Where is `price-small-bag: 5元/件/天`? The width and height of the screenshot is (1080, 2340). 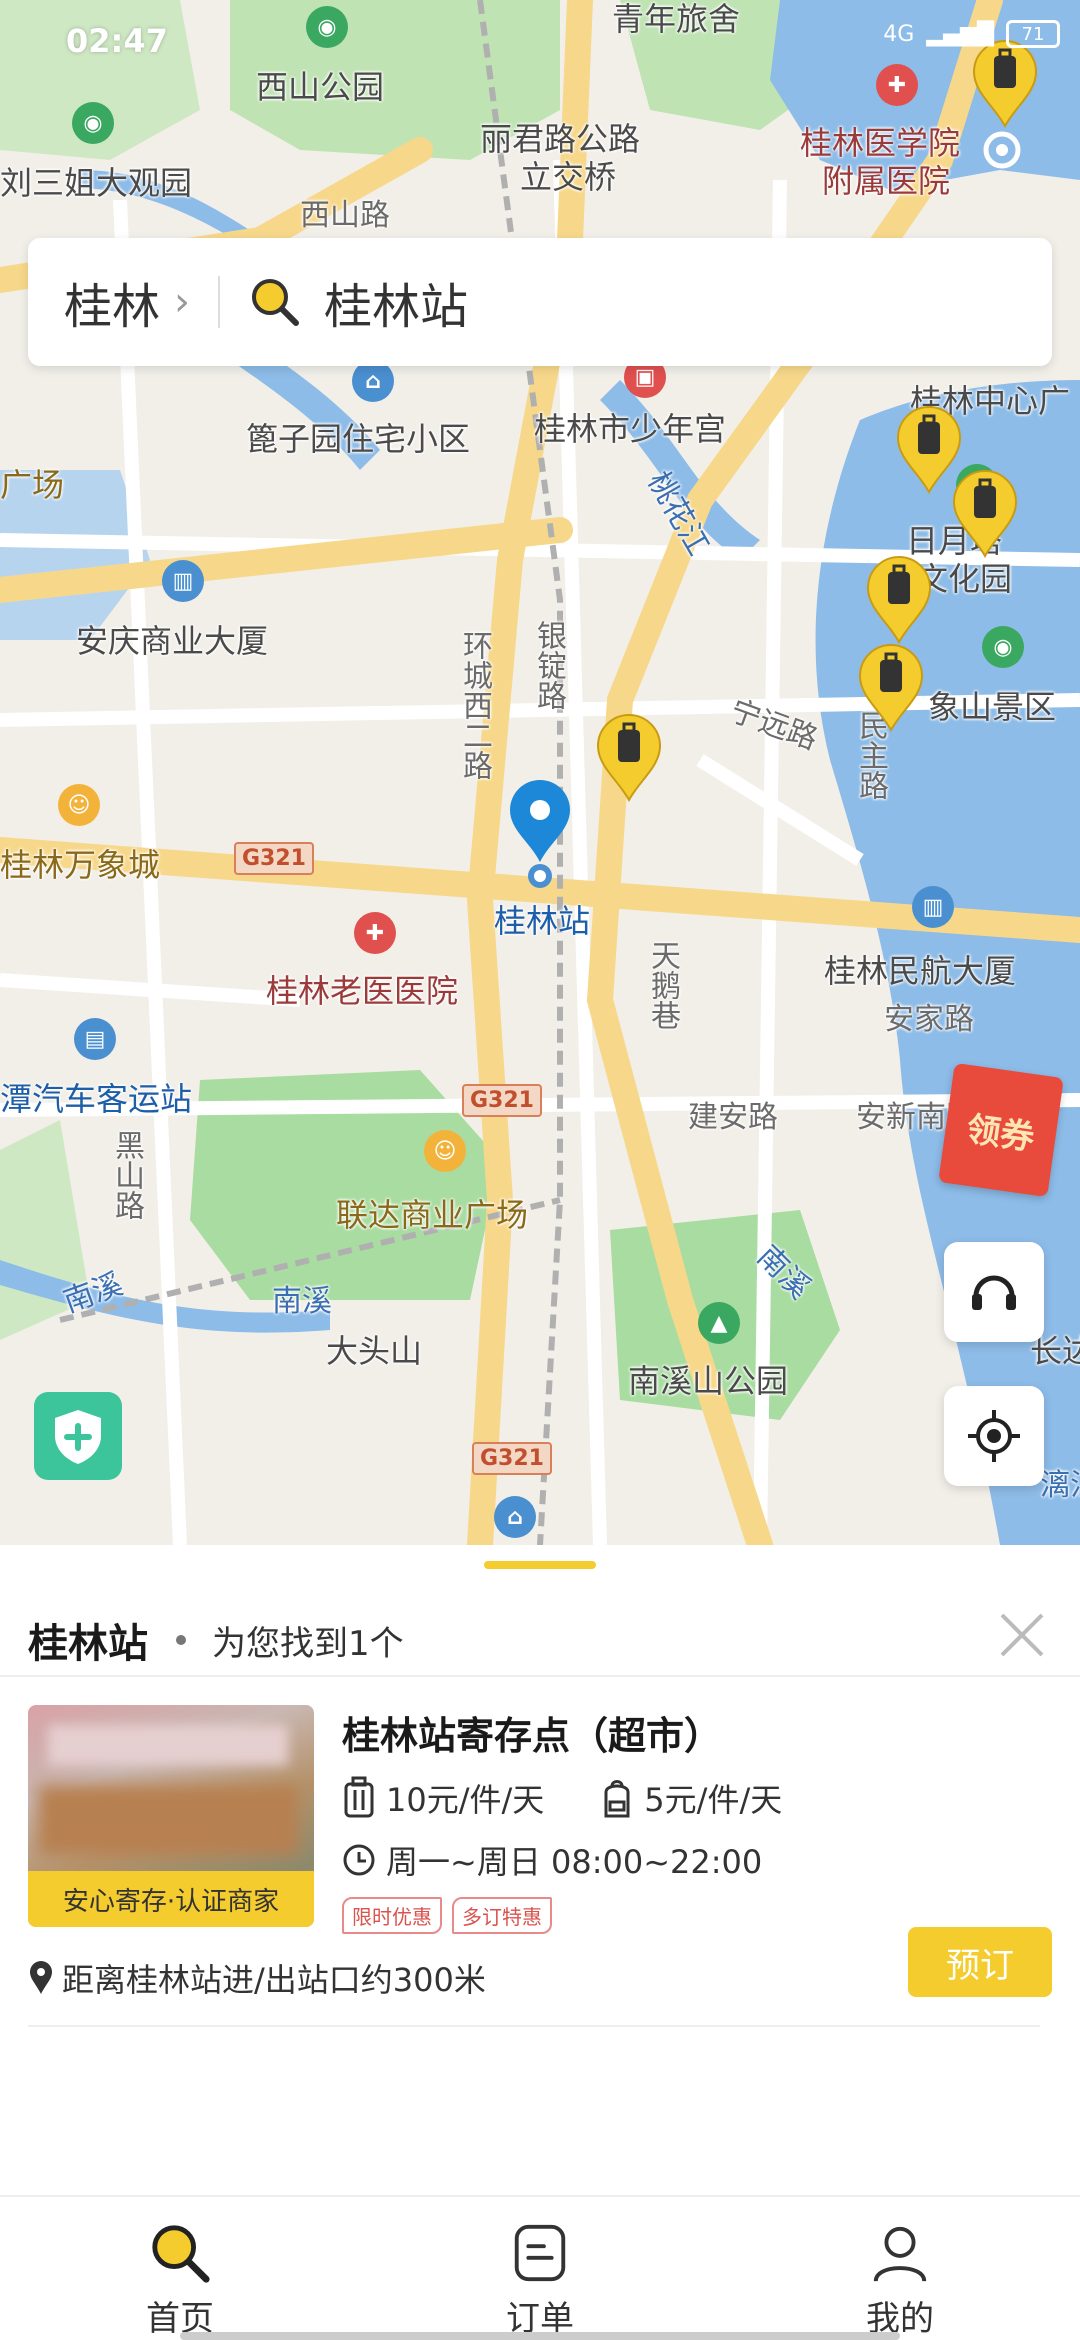
price-small-bag: 5元/件/天 is located at coordinates (713, 1800).